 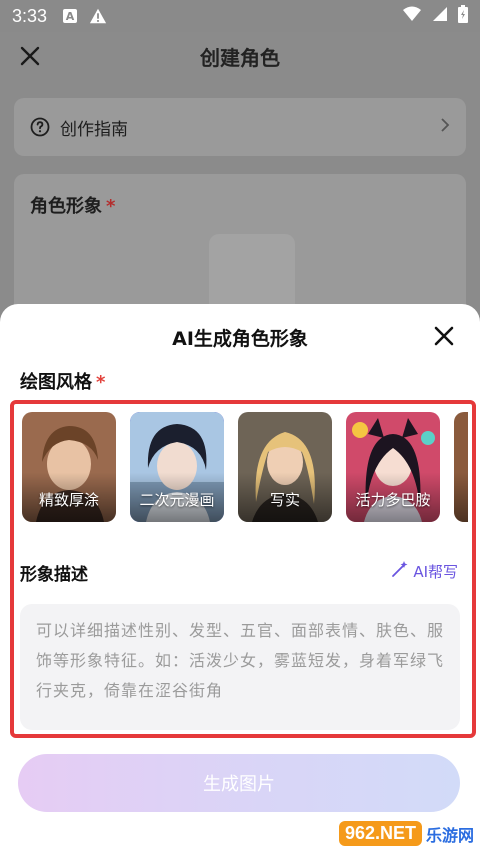 What do you see at coordinates (30, 15) in the screenshot?
I see `status-time: 3:33` at bounding box center [30, 15].